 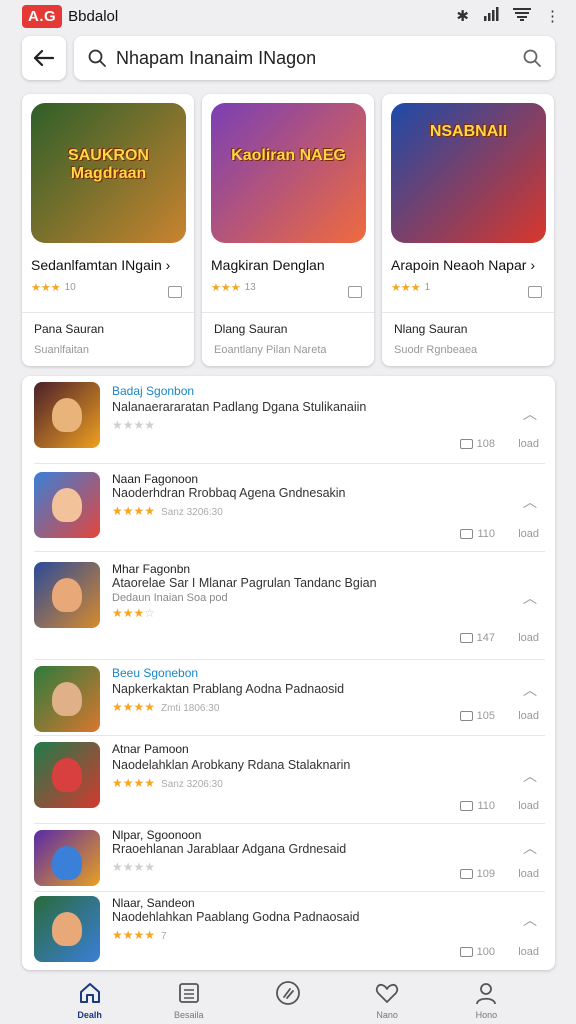 What do you see at coordinates (288, 995) in the screenshot?
I see `nav-compass` at bounding box center [288, 995].